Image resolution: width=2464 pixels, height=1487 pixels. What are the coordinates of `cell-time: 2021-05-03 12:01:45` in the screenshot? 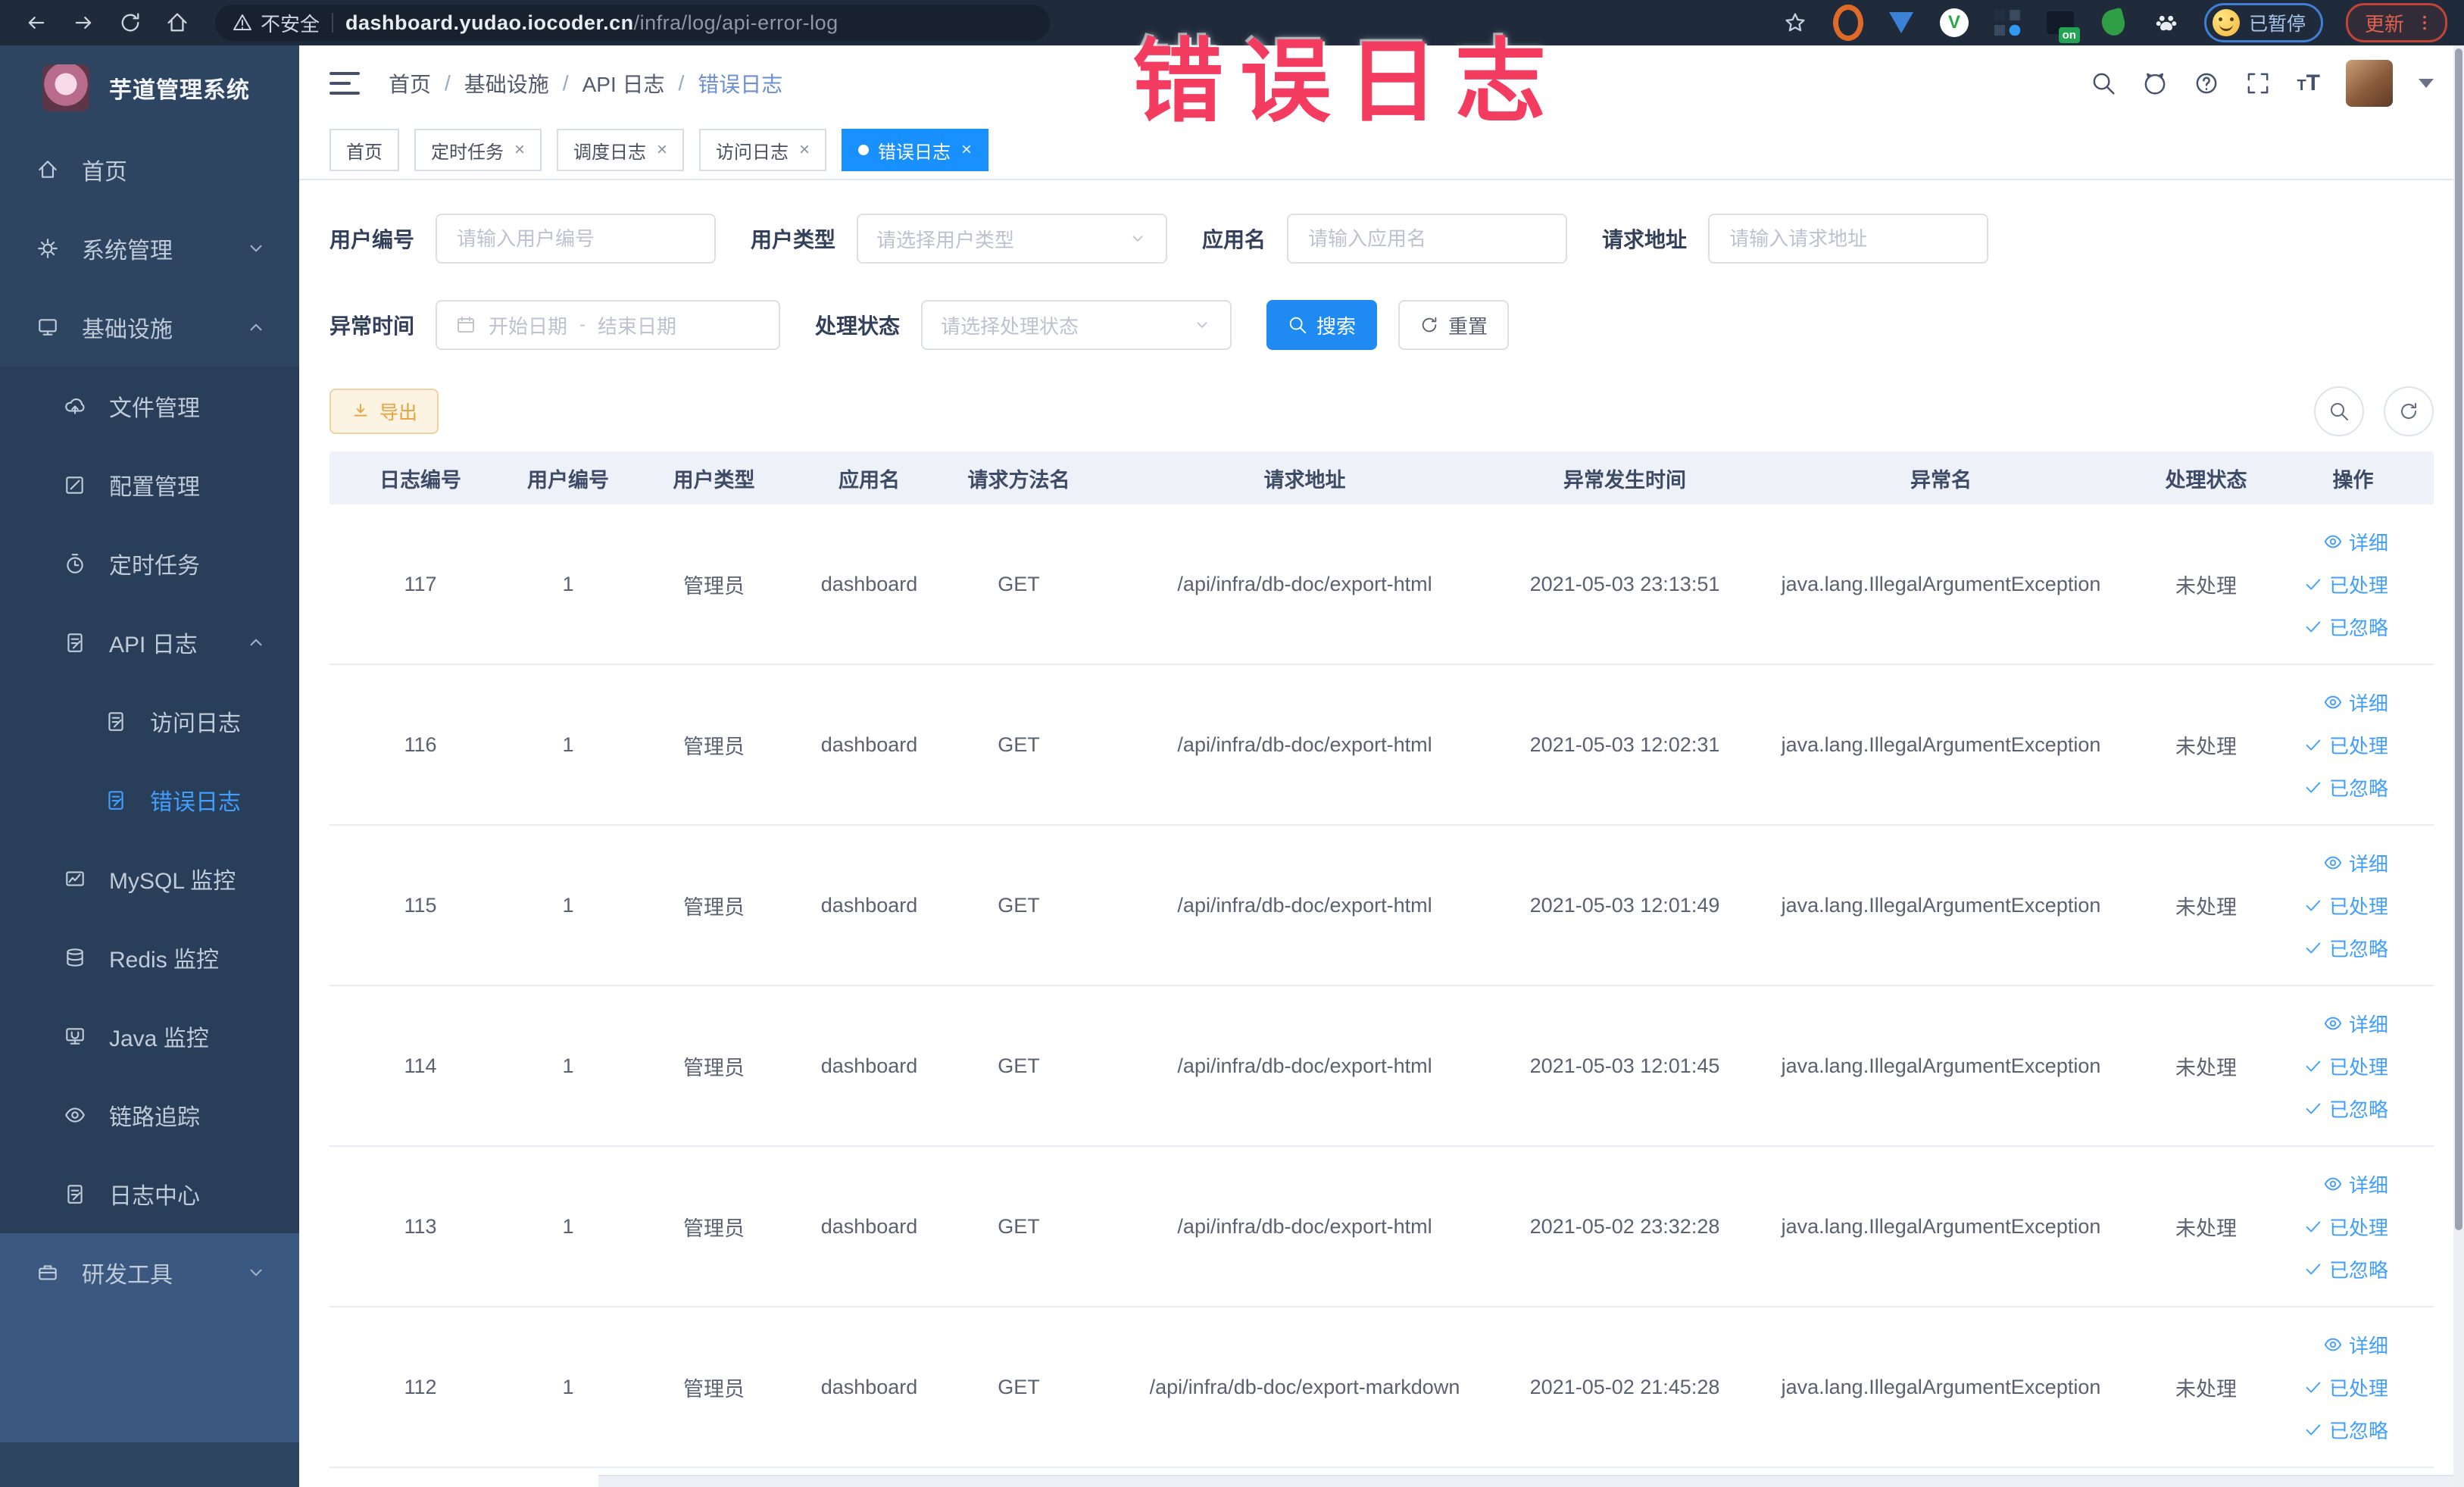 It's located at (1624, 1065).